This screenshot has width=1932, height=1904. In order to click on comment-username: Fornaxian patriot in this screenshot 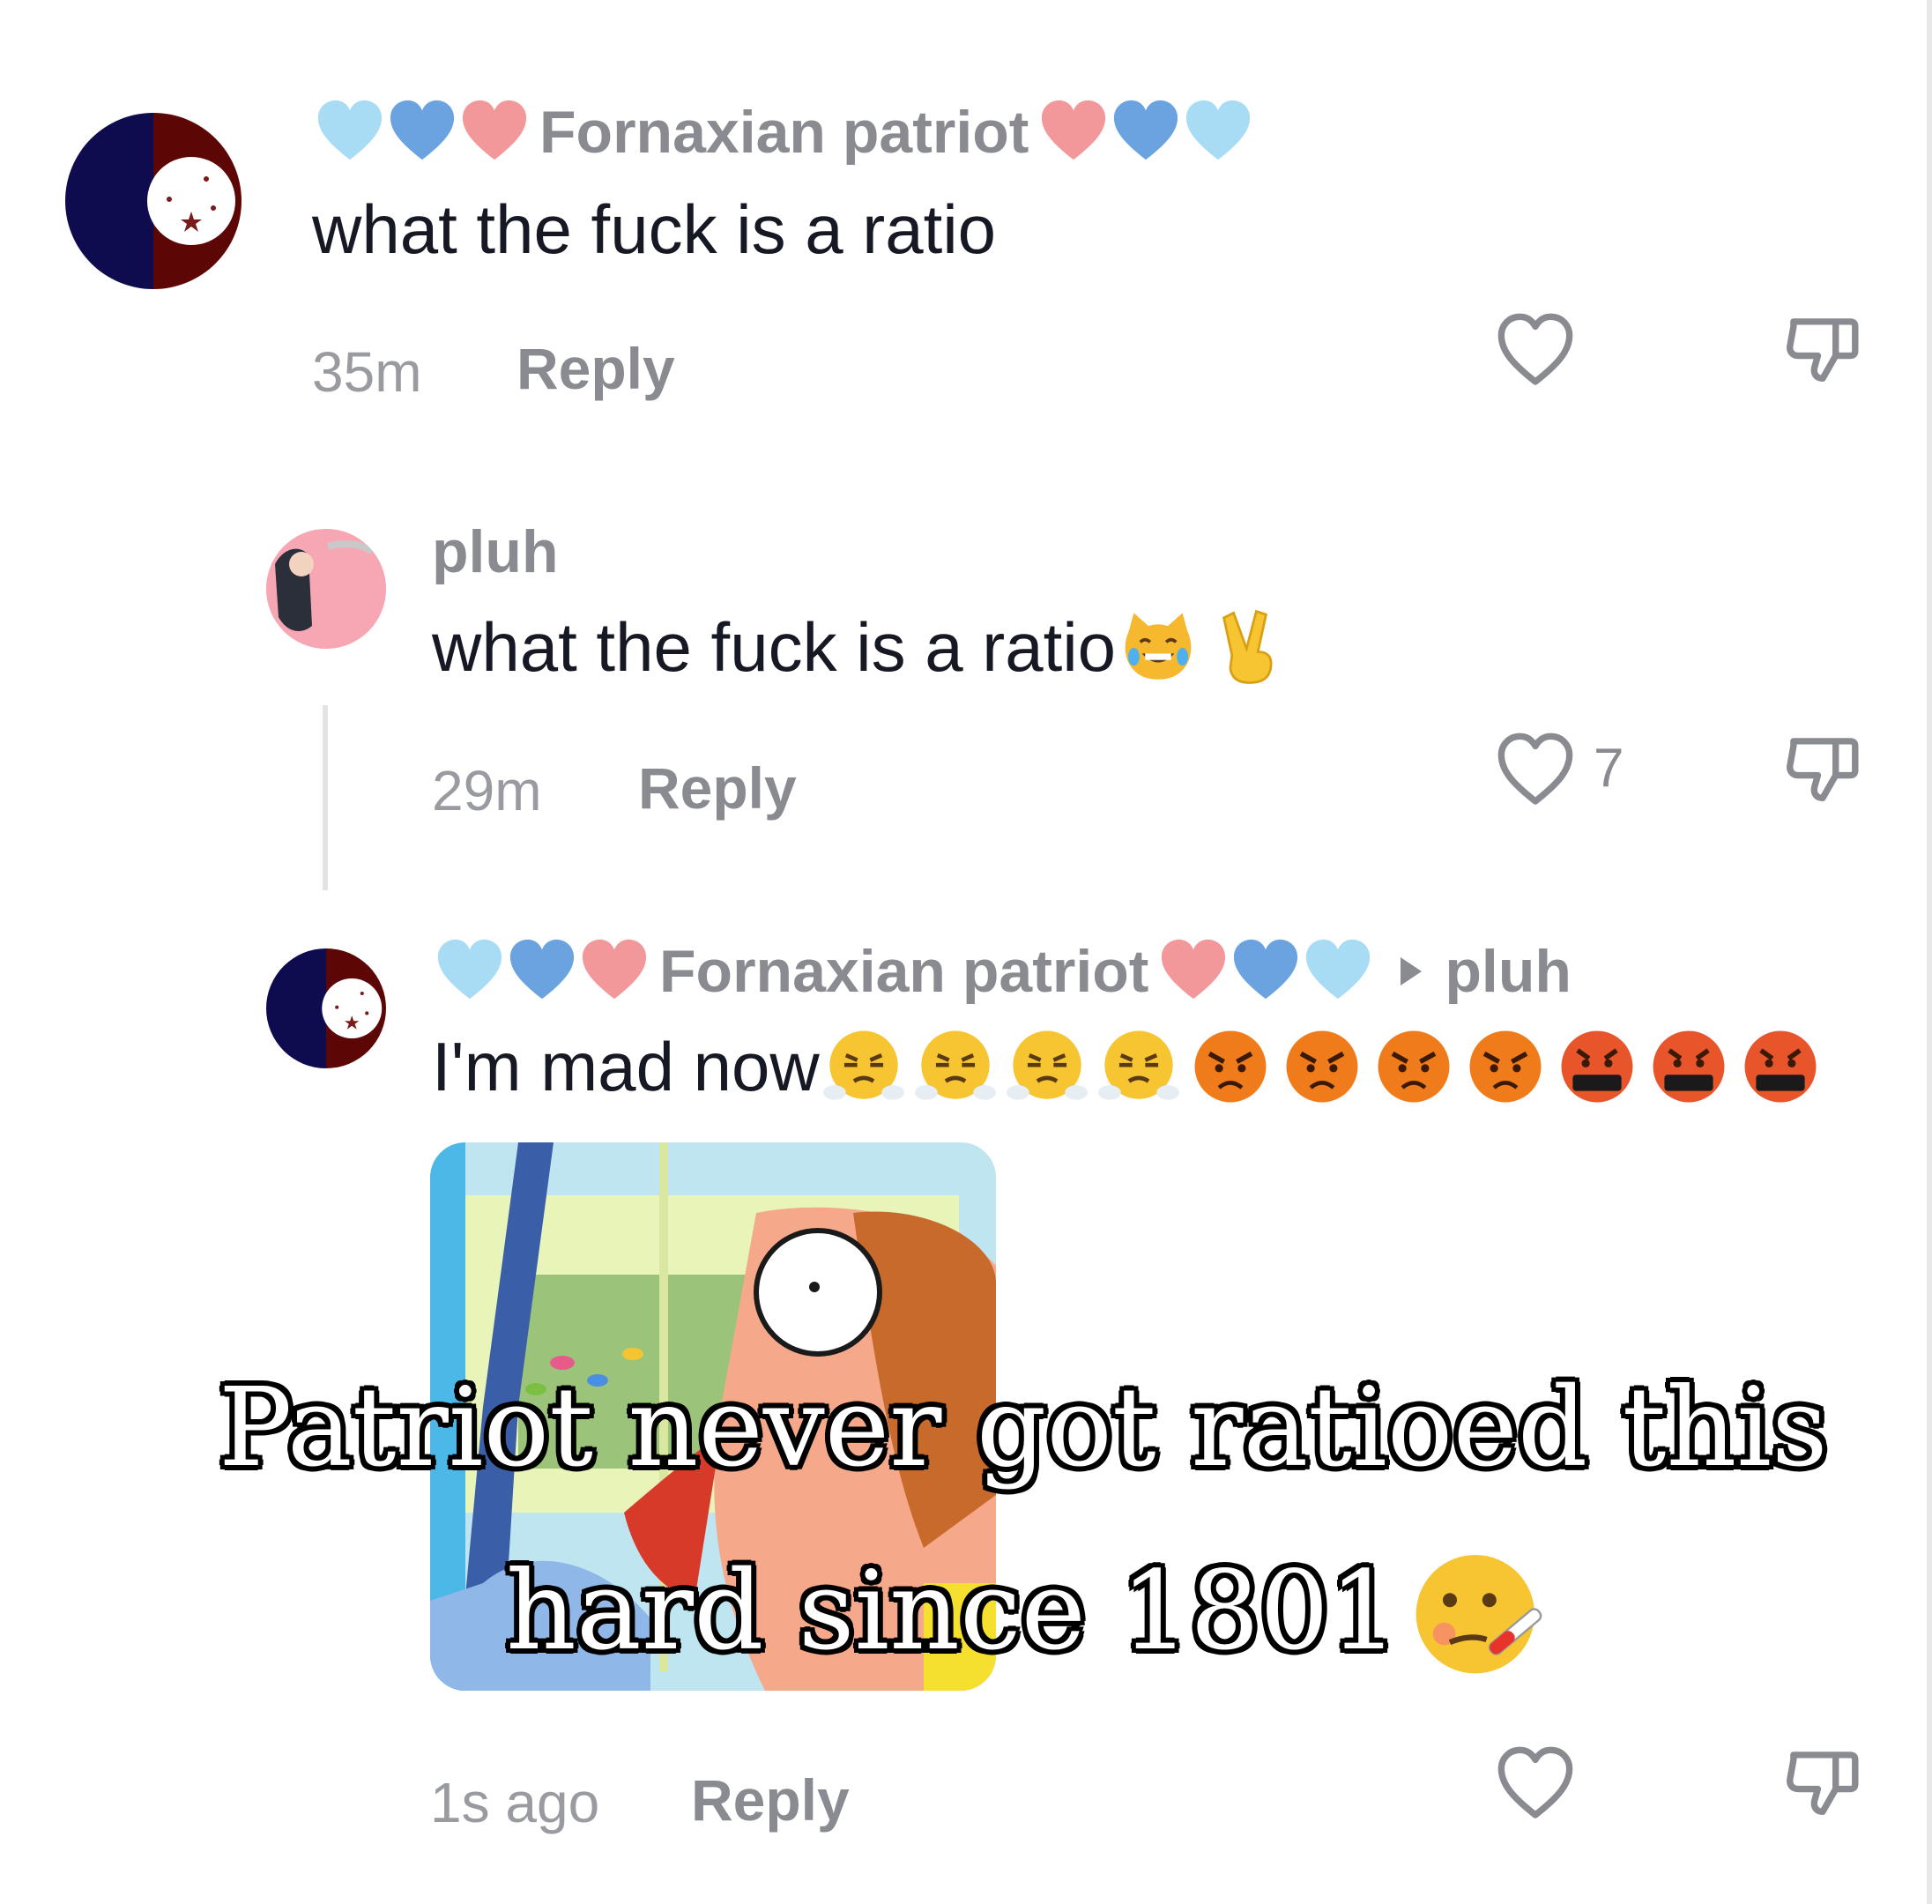, I will do `click(784, 132)`.